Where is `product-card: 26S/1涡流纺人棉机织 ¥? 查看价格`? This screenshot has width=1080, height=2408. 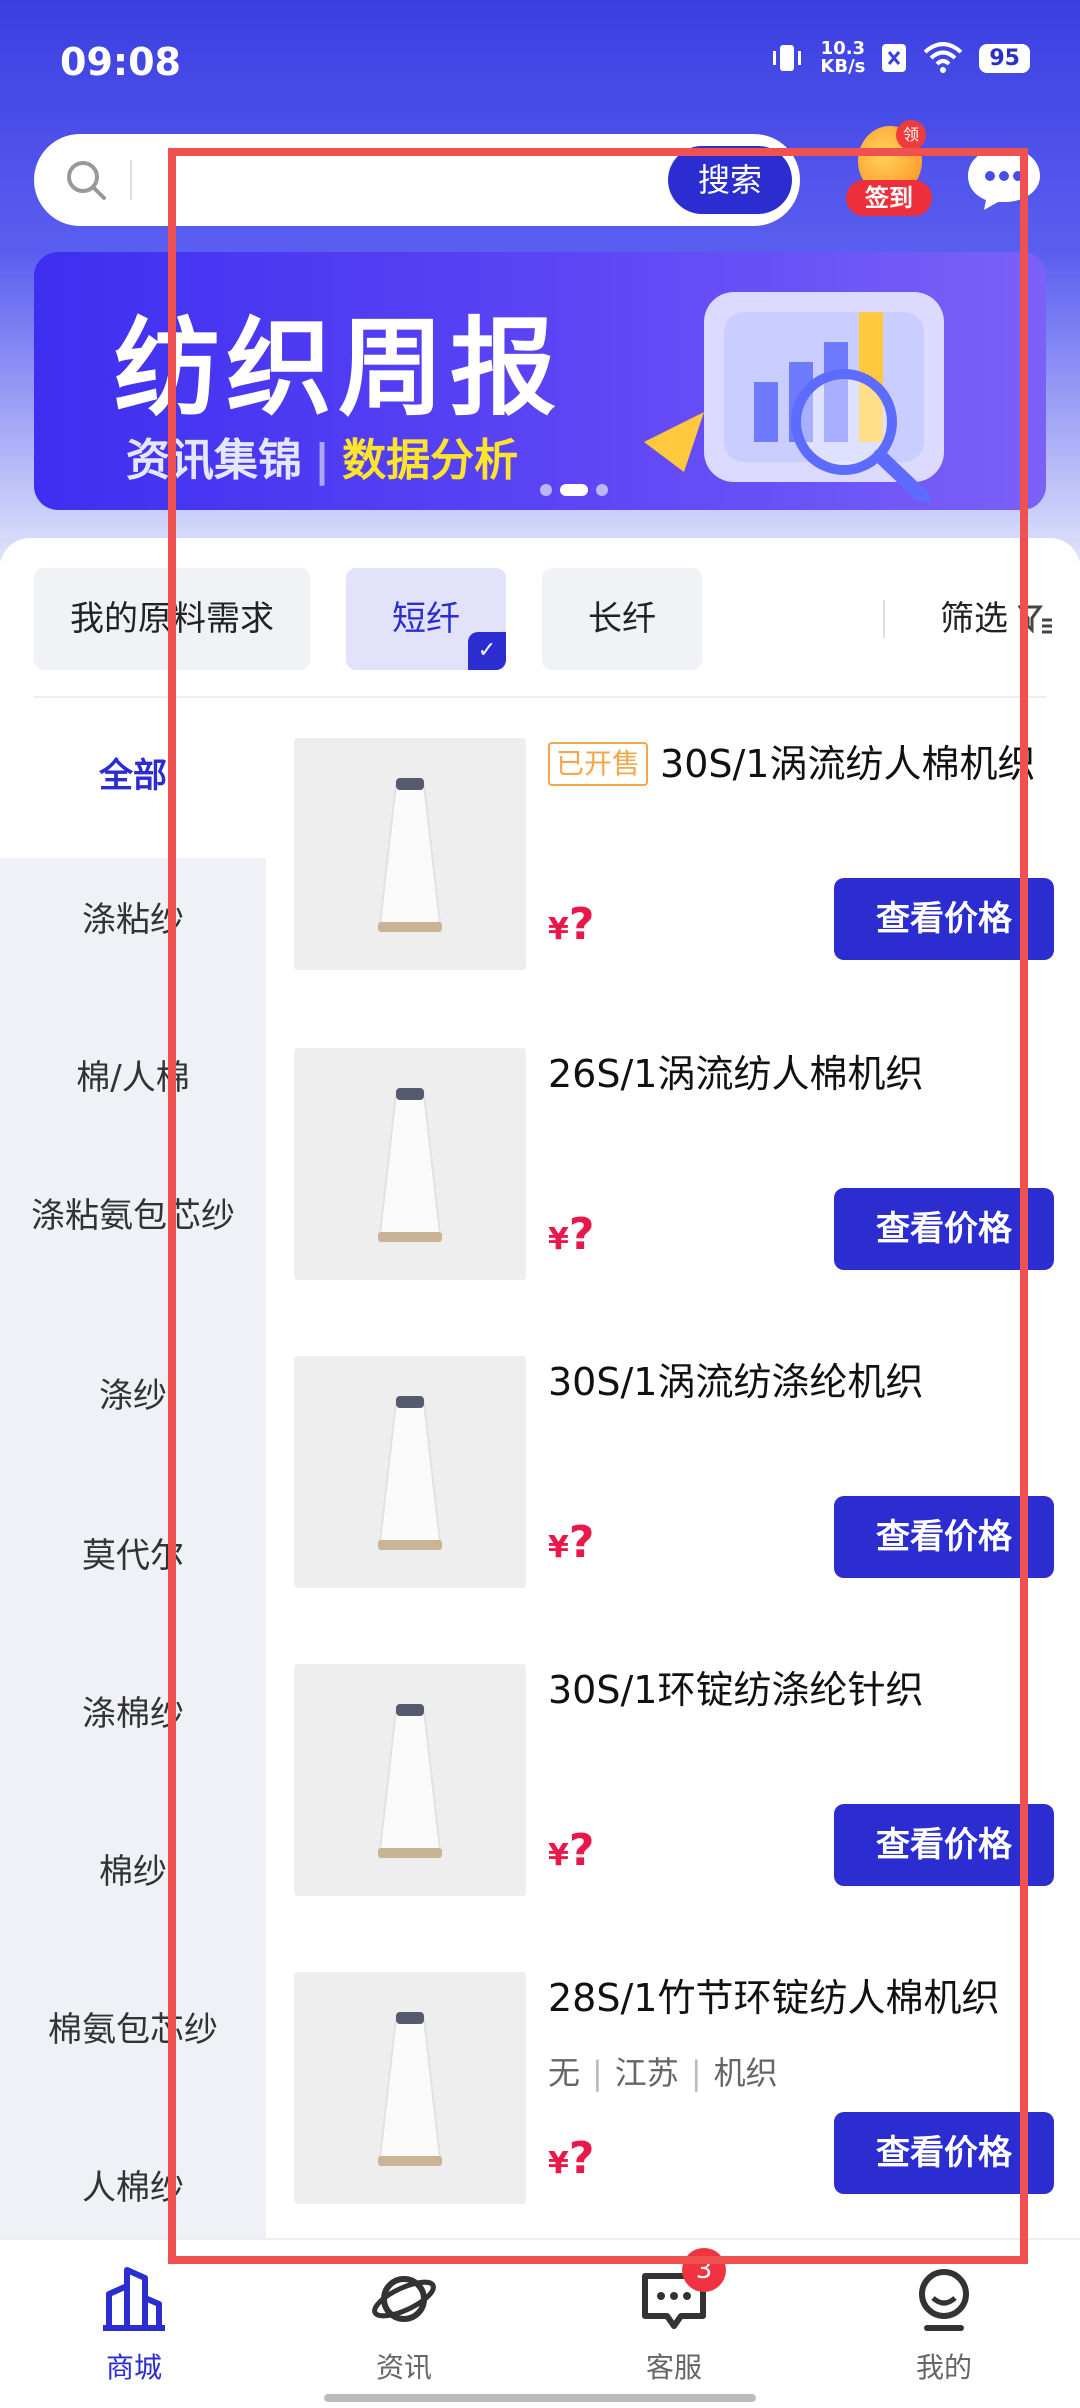 product-card: 26S/1涡流纺人棉机织 ¥? 查看价格 is located at coordinates (674, 1164).